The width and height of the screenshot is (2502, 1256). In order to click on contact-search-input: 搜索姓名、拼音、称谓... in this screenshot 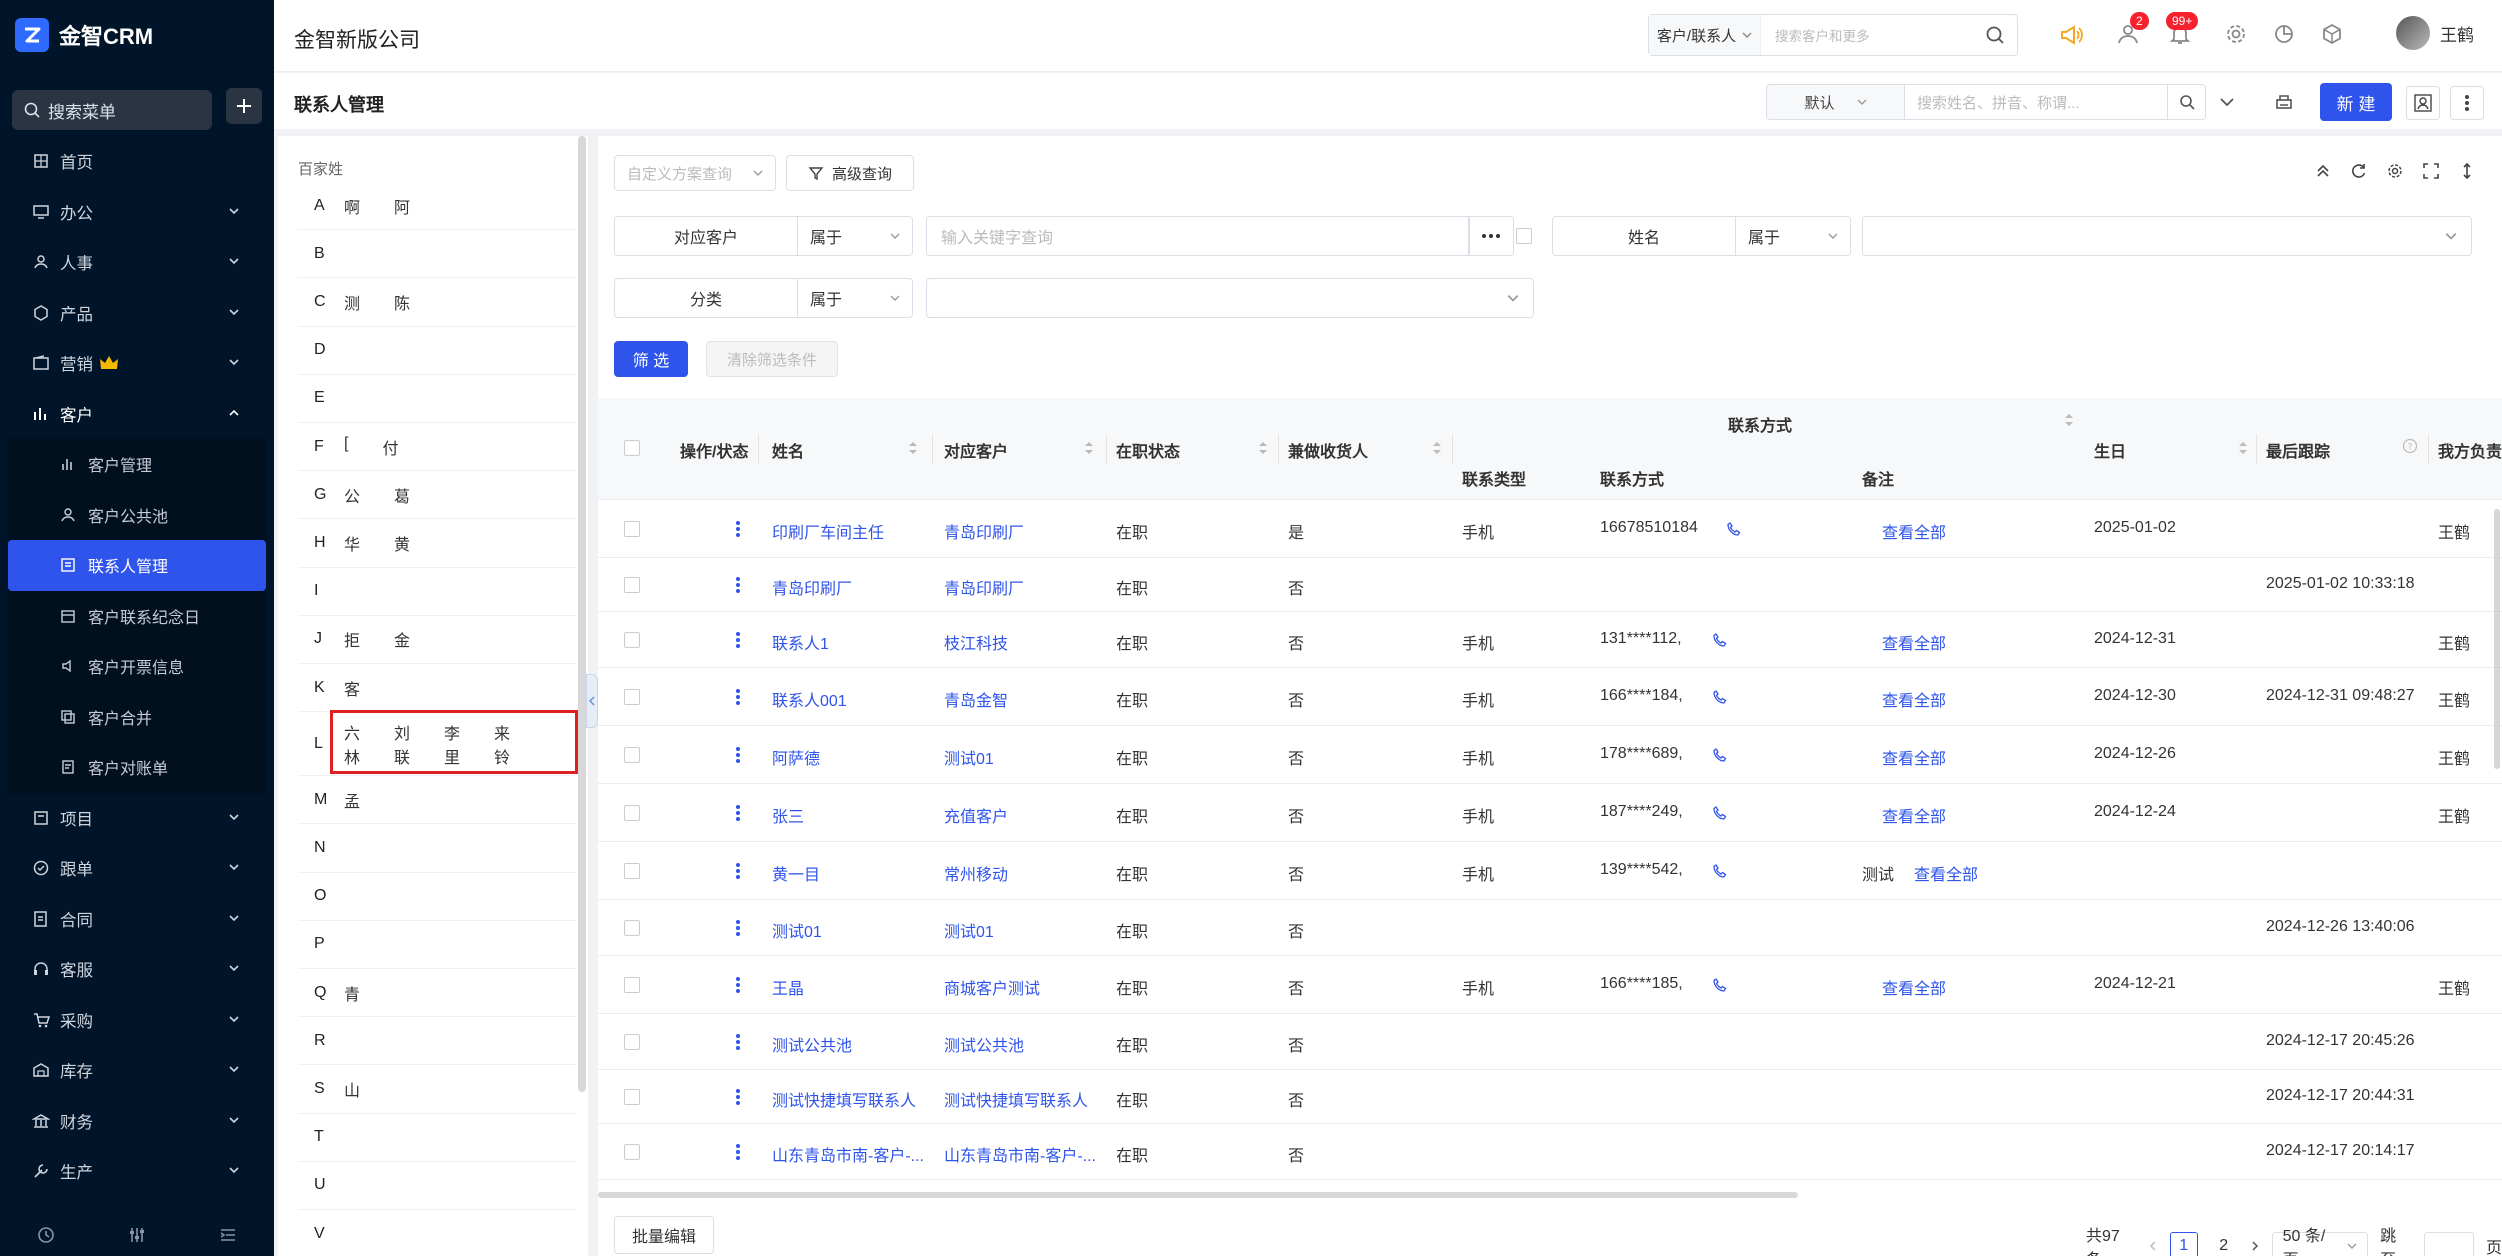, I will do `click(2036, 102)`.